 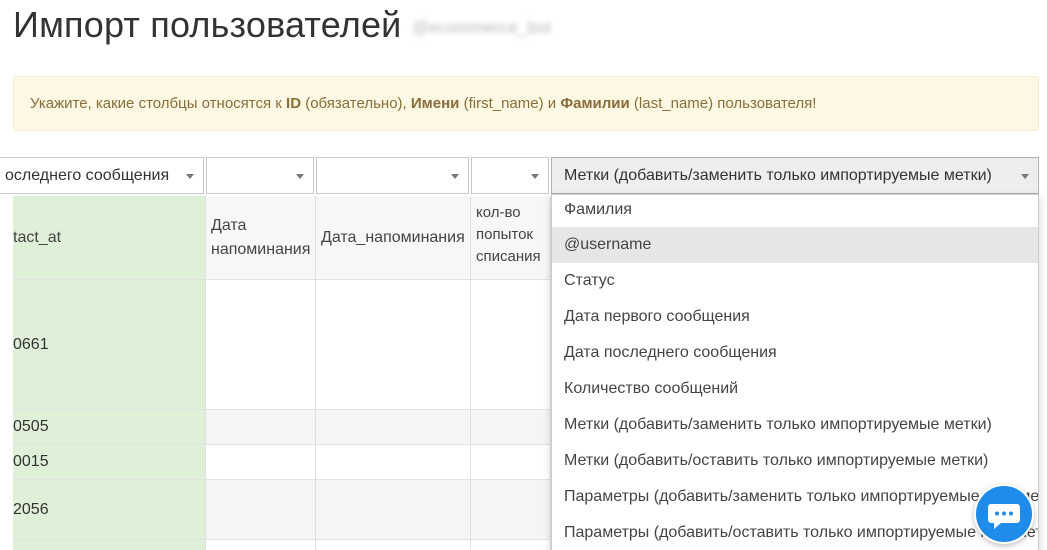 I want to click on alert-first-note: (first_name) и, so click(x=510, y=103).